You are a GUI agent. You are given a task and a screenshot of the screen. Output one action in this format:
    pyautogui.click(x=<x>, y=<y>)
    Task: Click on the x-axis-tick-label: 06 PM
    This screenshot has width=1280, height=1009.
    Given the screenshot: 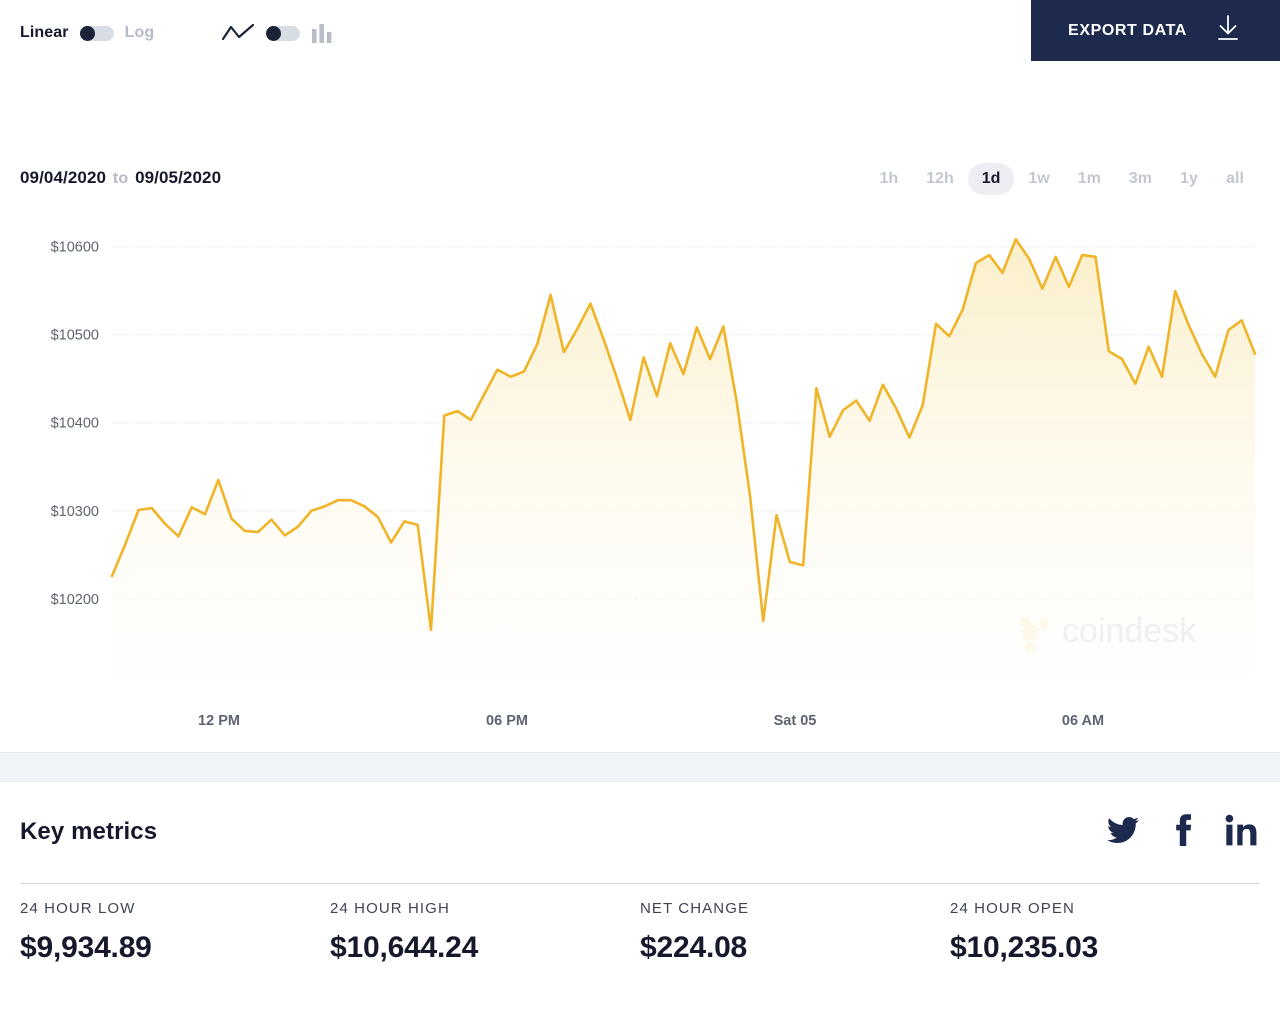 What is the action you would take?
    pyautogui.click(x=507, y=721)
    